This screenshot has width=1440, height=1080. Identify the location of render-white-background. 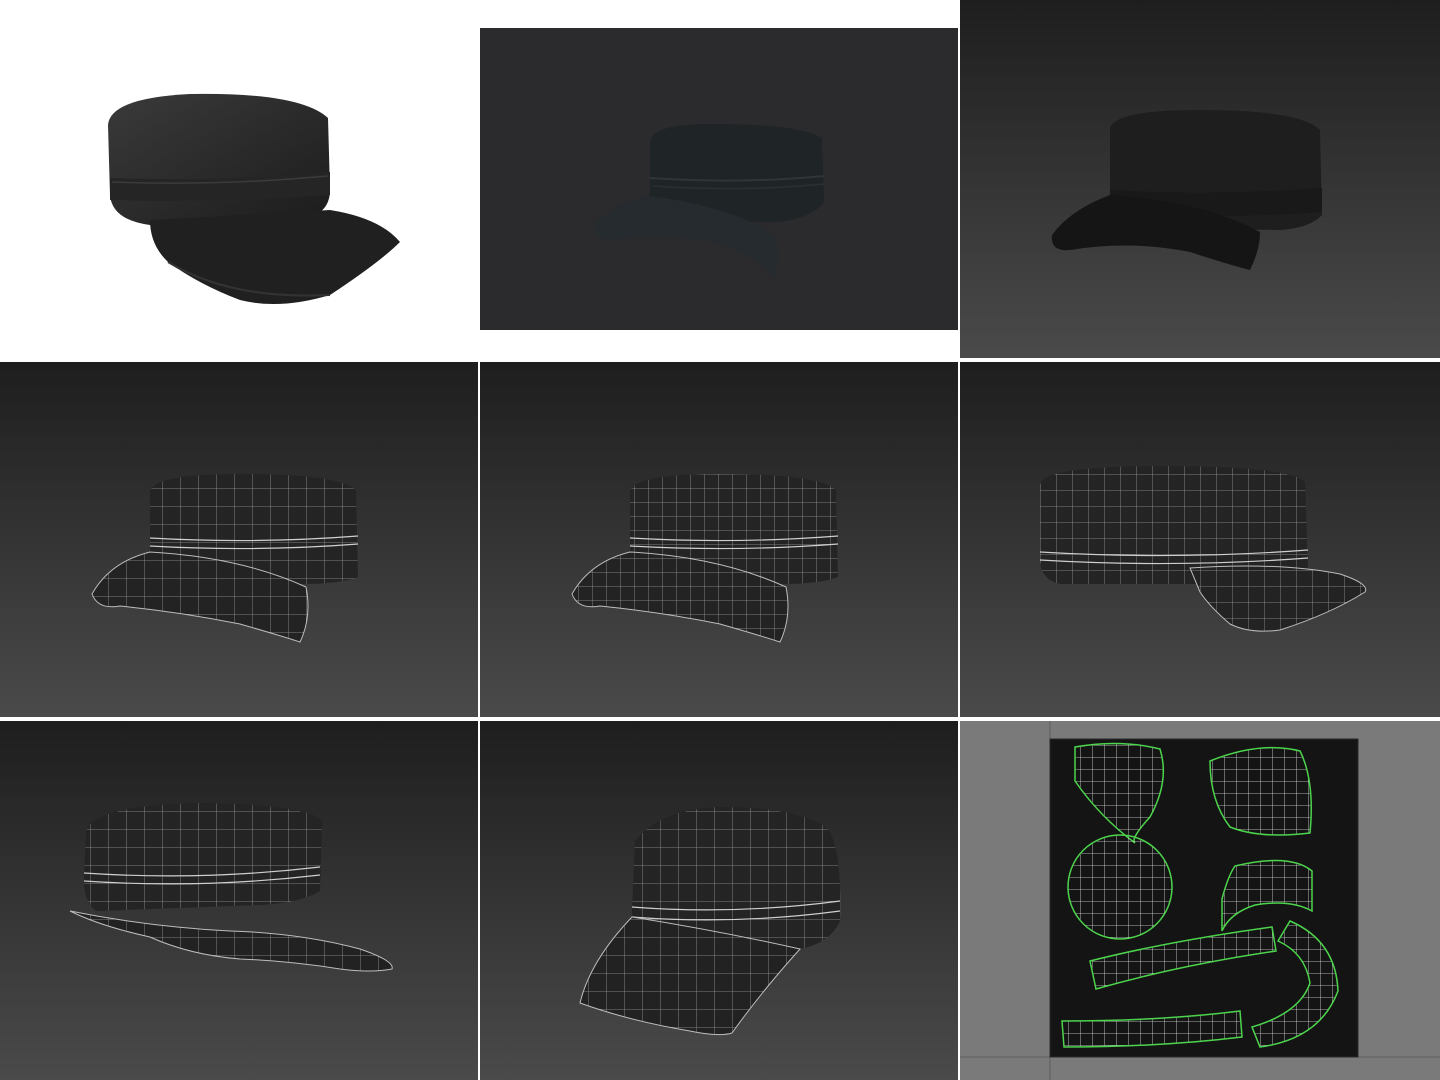
(239, 179).